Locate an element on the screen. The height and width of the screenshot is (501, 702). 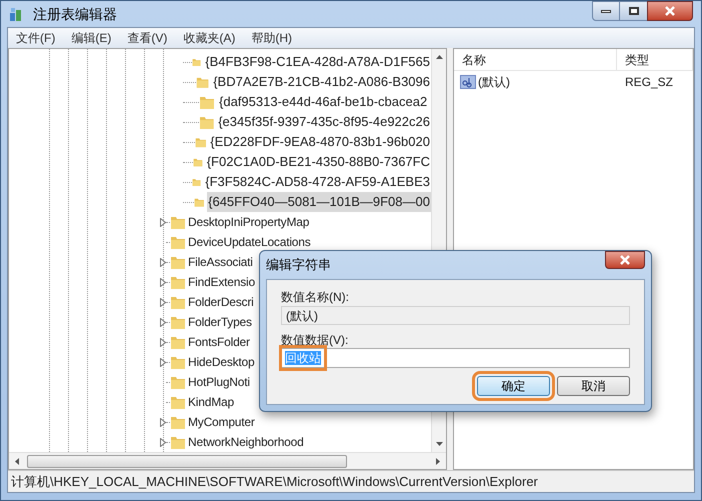
value-type: REG_SZ is located at coordinates (649, 83).